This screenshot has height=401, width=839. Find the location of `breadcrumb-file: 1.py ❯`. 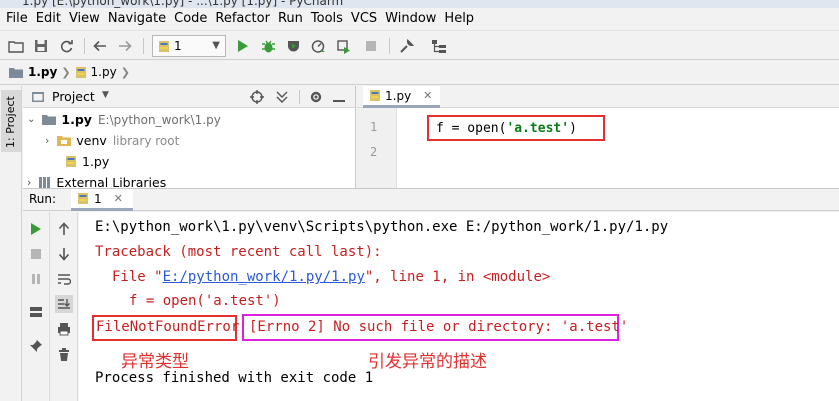

breadcrumb-file: 1.py ❯ is located at coordinates (102, 72).